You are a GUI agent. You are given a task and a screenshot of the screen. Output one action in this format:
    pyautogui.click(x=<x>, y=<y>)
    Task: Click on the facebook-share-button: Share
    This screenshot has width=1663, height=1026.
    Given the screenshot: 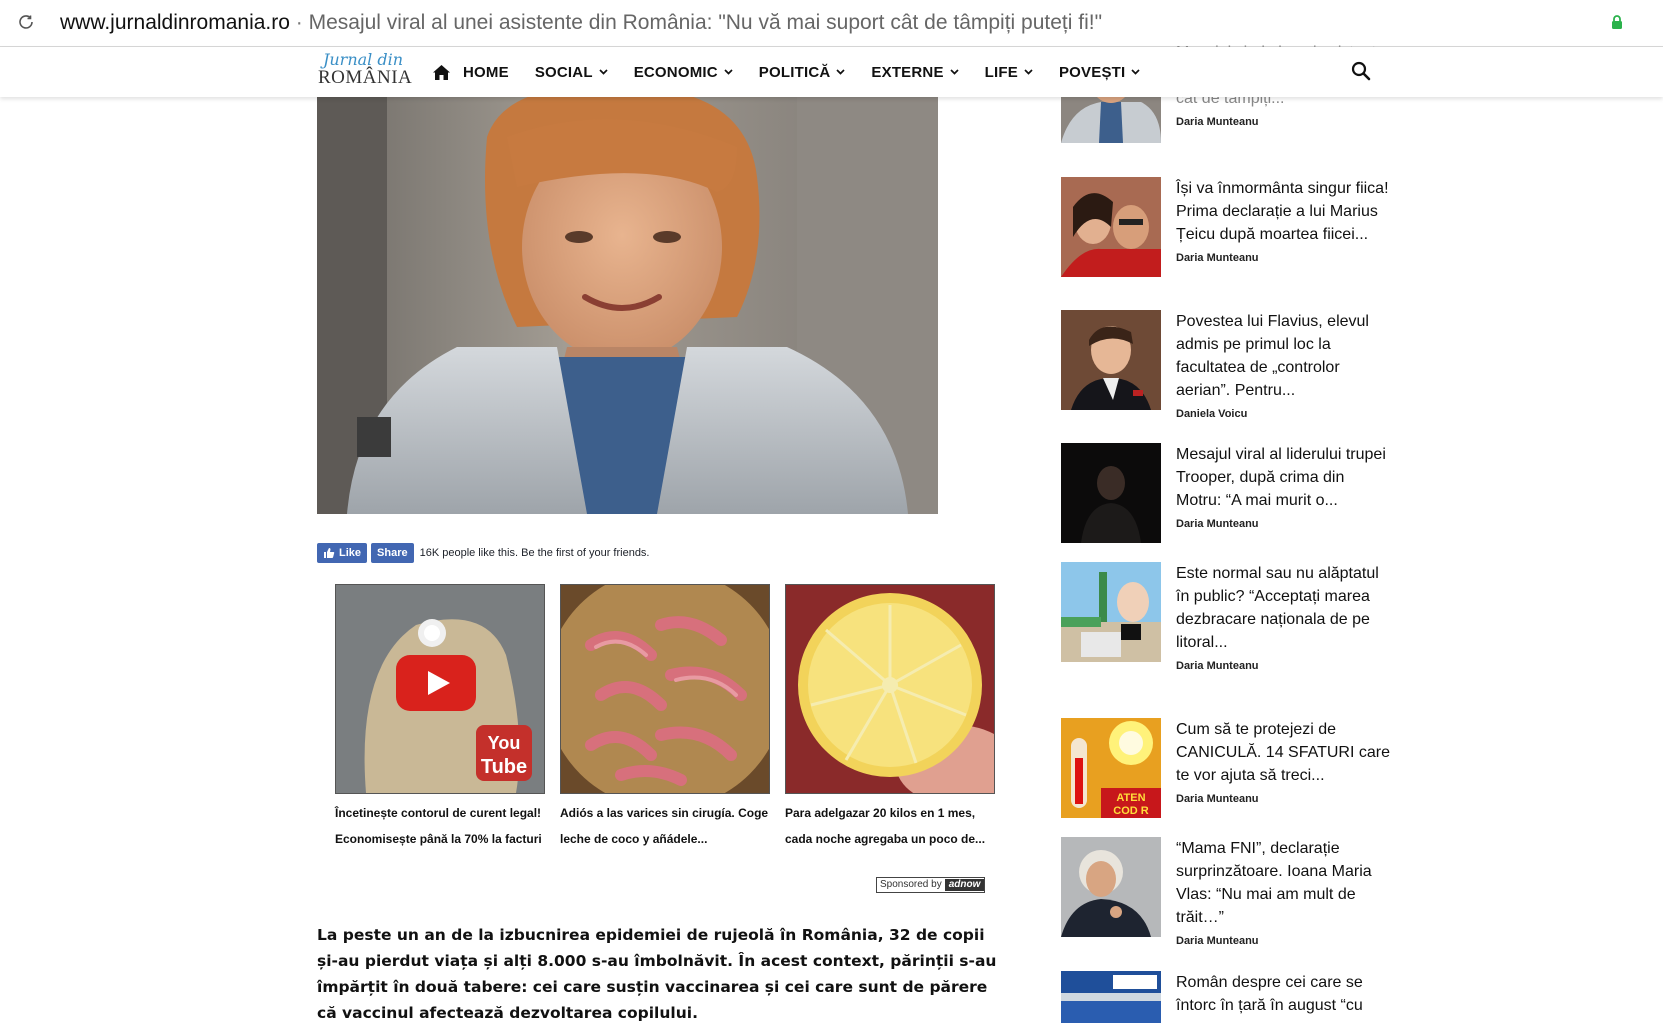 What is the action you would take?
    pyautogui.click(x=392, y=553)
    